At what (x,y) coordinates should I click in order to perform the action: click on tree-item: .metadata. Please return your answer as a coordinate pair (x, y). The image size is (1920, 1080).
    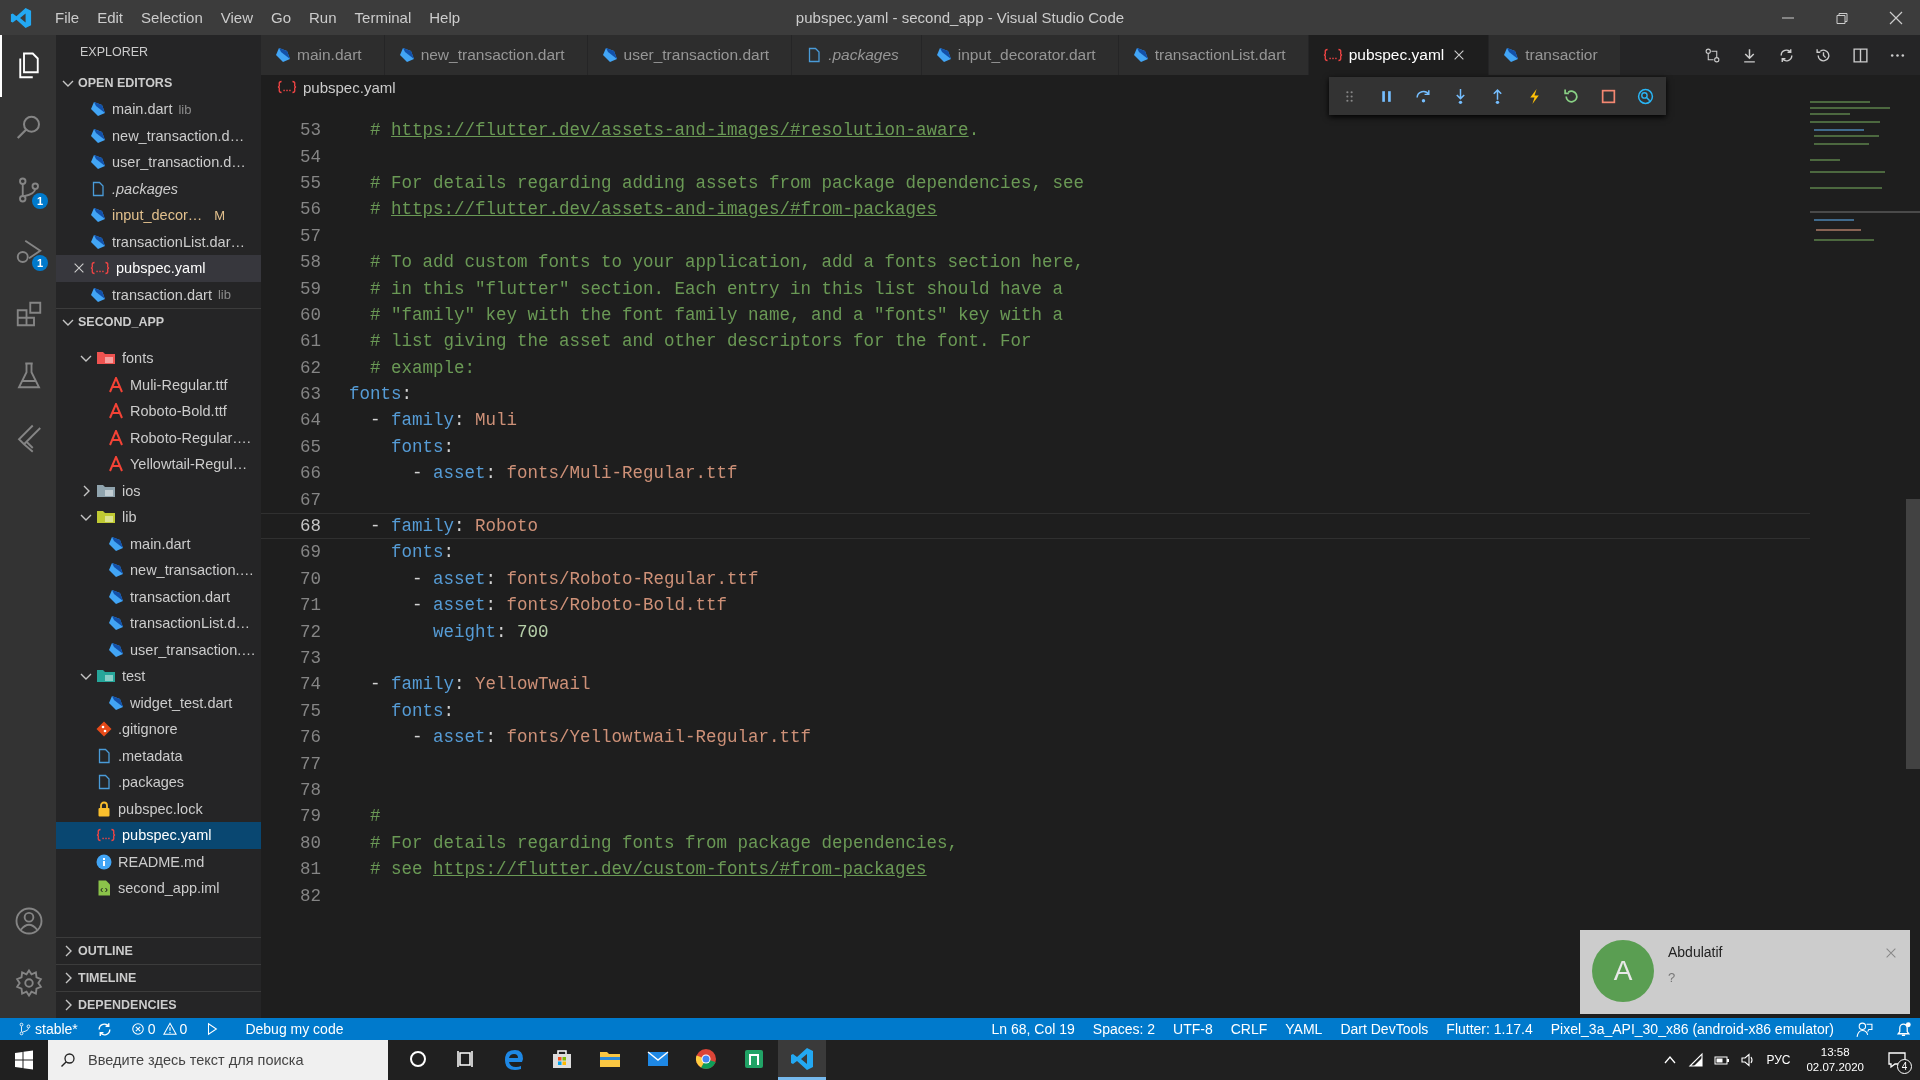
    Looking at the image, I should click on (158, 755).